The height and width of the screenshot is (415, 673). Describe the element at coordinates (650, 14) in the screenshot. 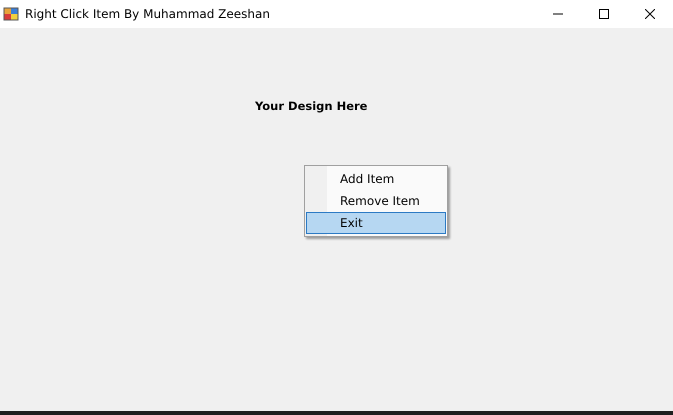

I see `close-icon` at that location.